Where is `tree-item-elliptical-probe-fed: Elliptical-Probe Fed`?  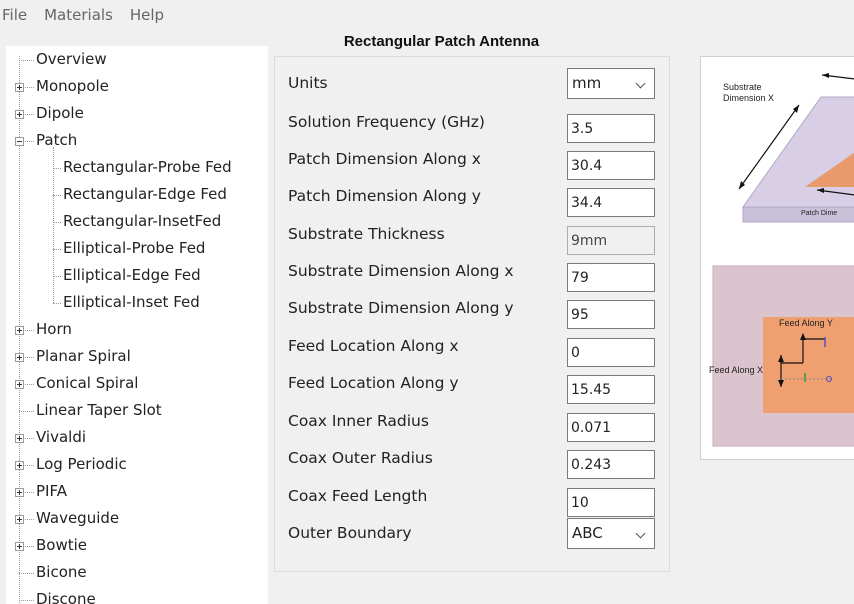 tree-item-elliptical-probe-fed: Elliptical-Probe Fed is located at coordinates (137, 248).